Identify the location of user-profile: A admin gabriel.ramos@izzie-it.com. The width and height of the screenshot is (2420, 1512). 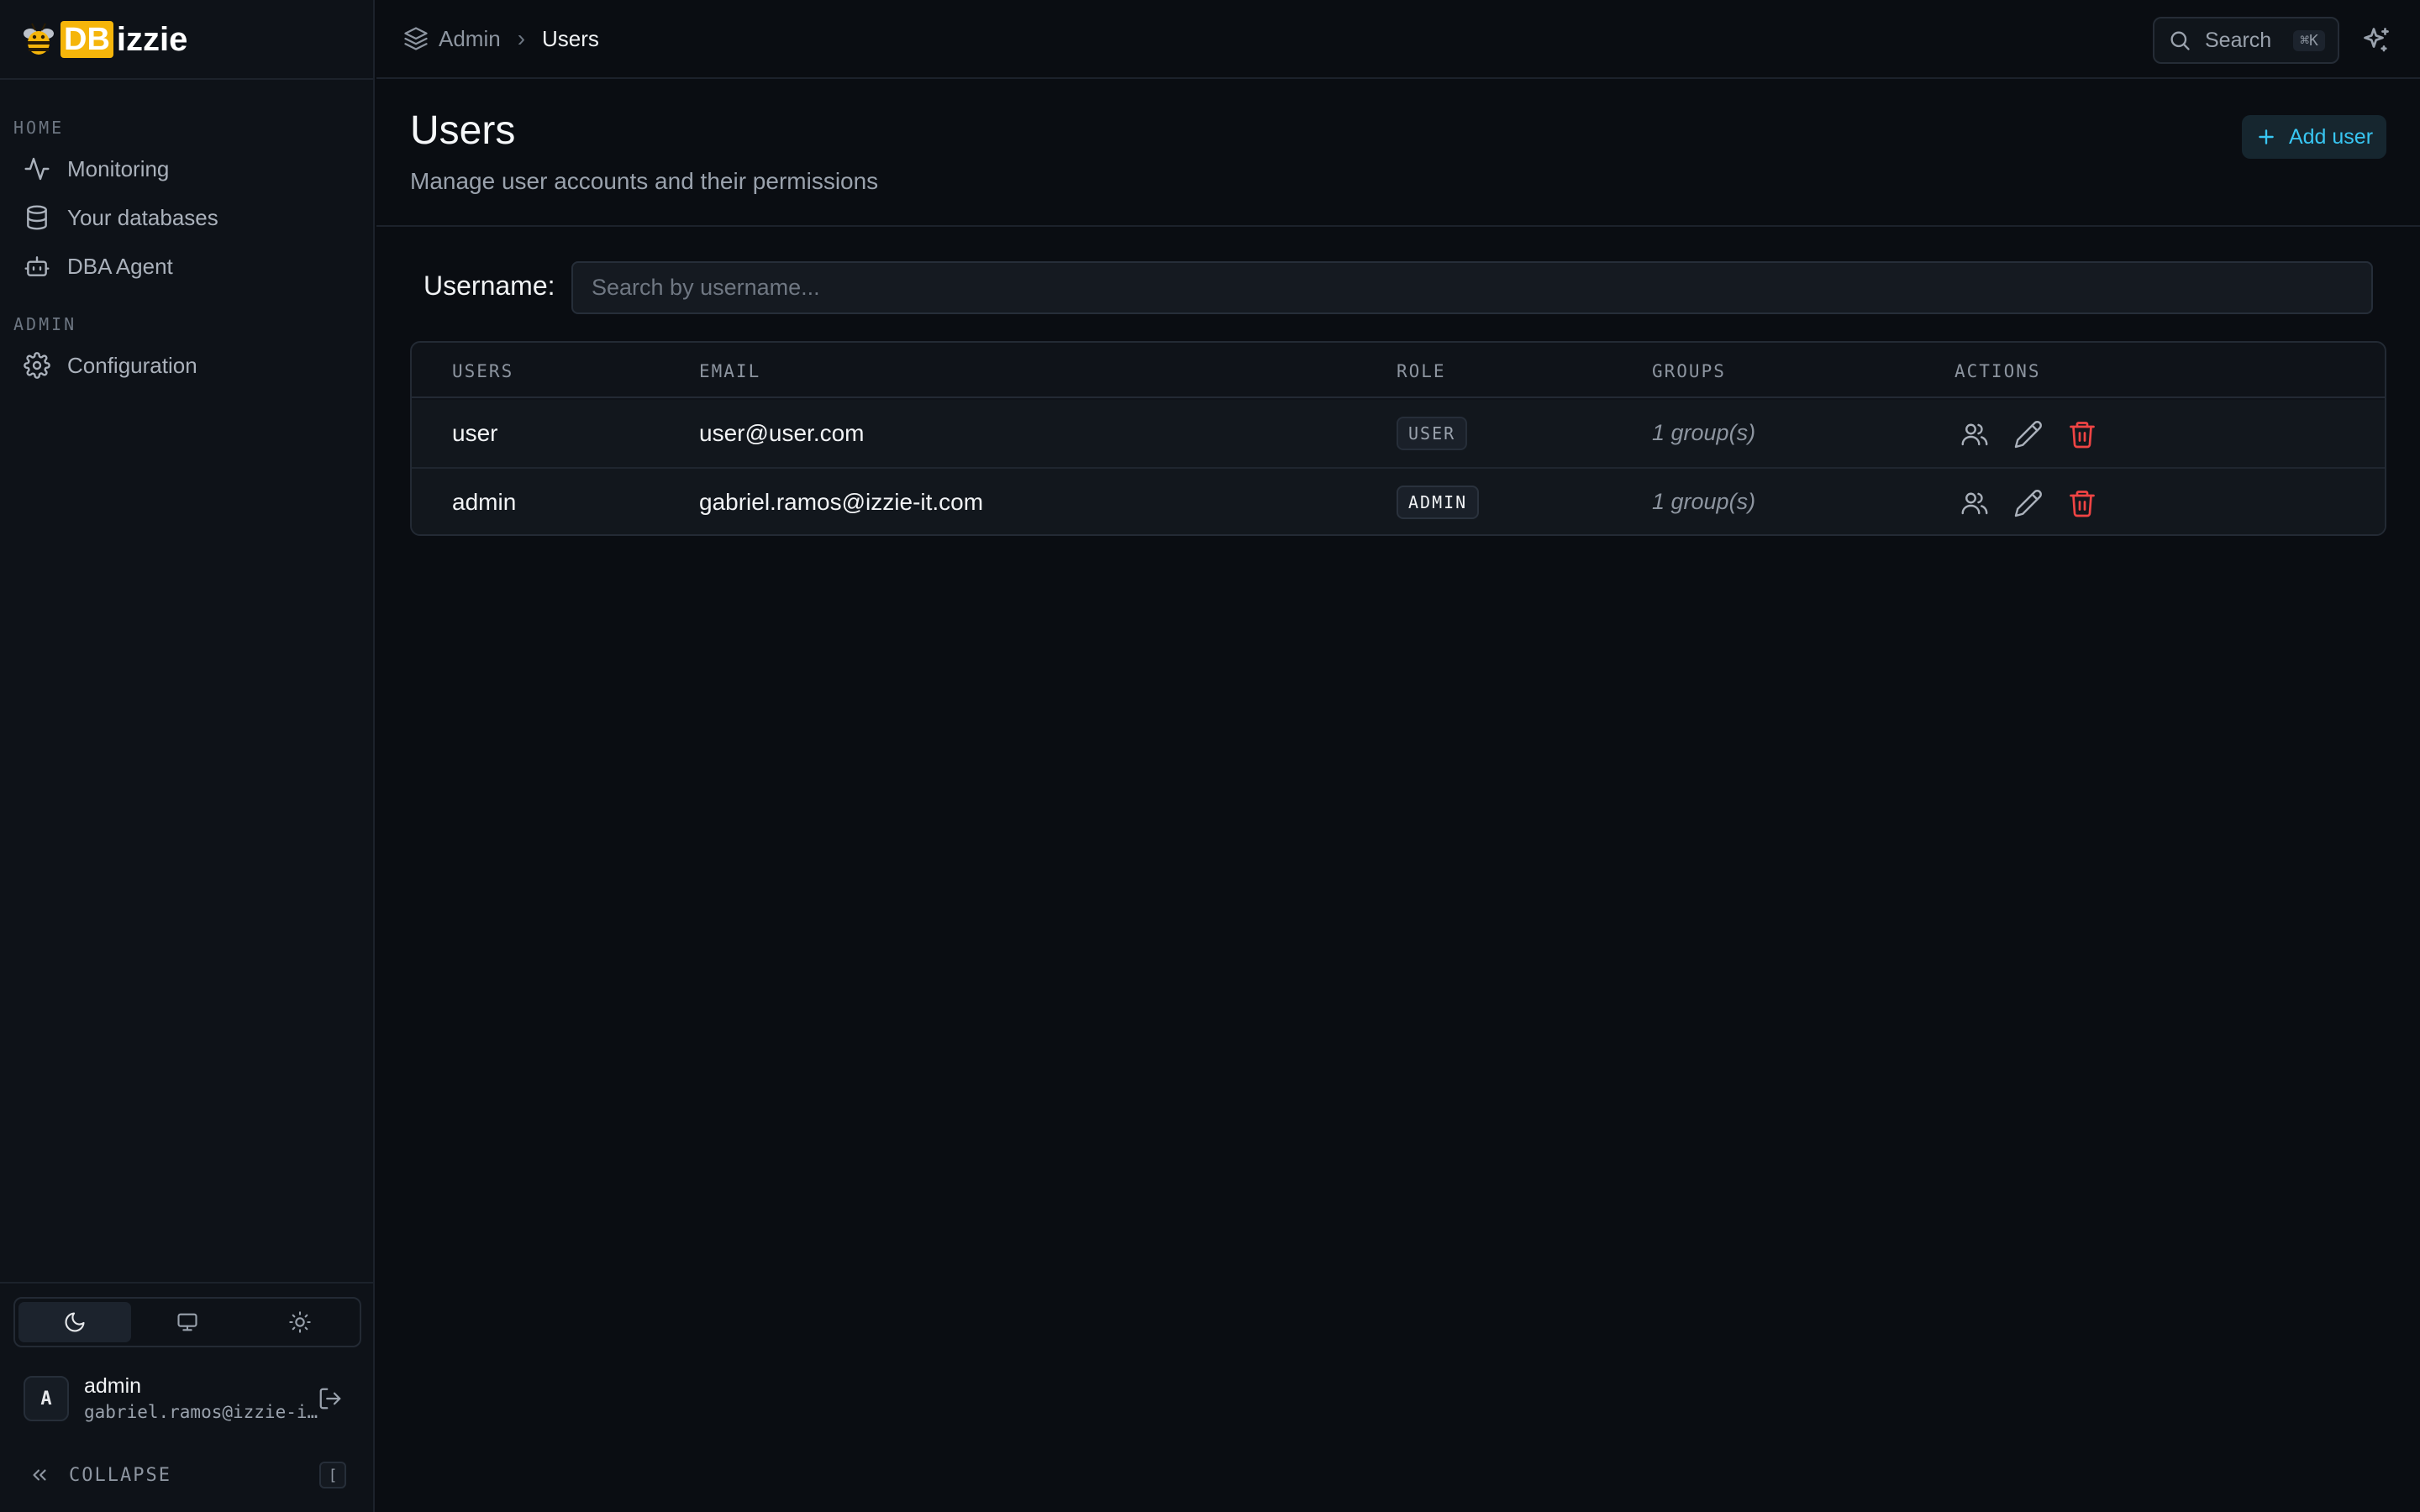
(192, 1399).